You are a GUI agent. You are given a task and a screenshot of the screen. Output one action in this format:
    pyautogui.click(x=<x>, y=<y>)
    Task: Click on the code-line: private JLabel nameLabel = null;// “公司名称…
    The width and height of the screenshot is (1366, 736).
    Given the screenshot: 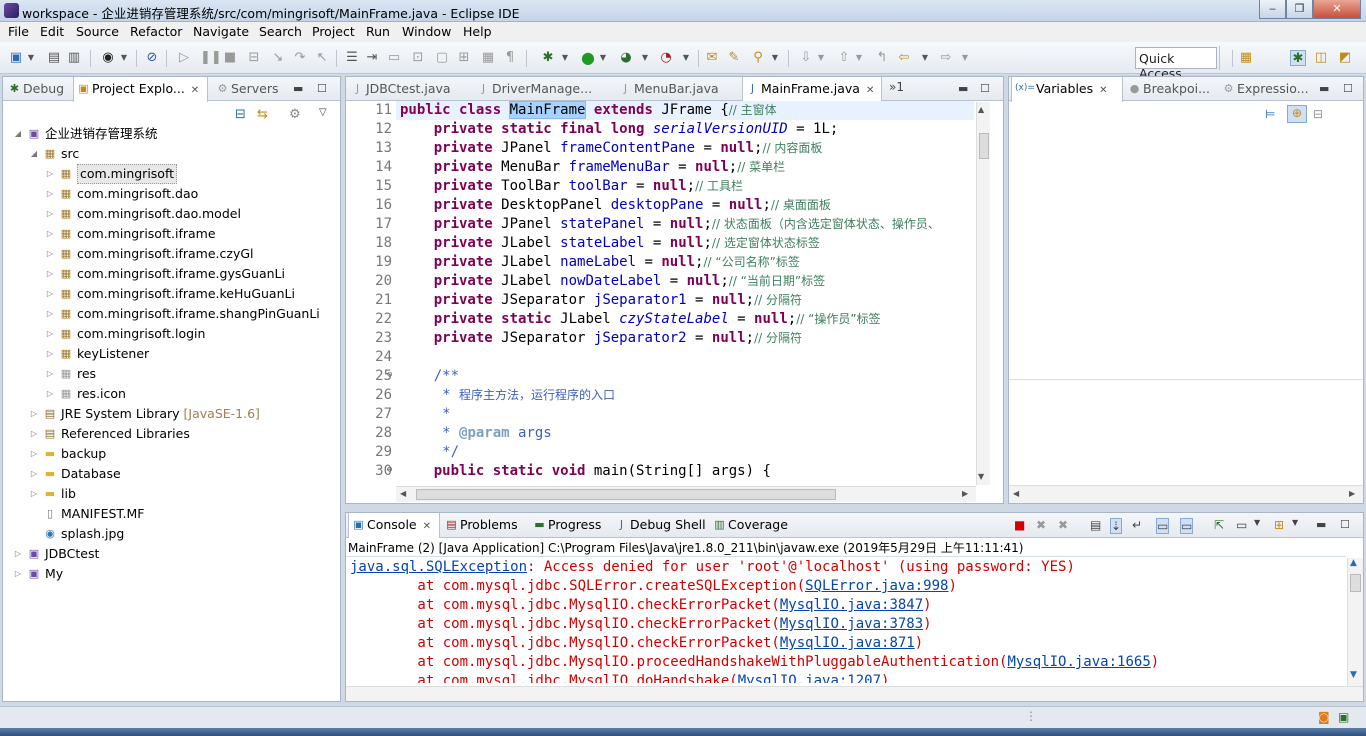 What is the action you would take?
    pyautogui.click(x=600, y=262)
    